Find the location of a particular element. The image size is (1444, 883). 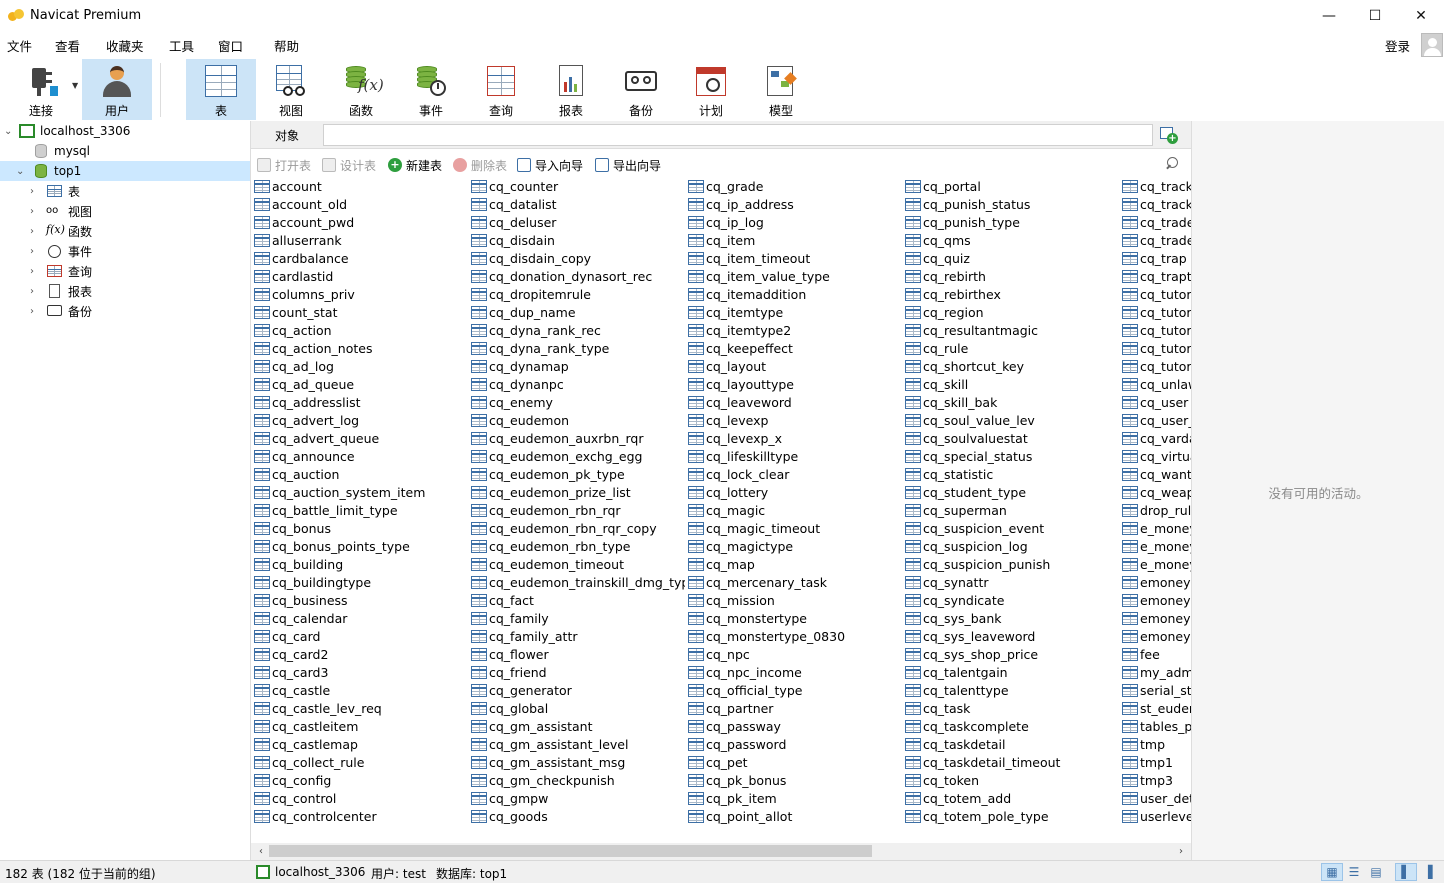

table-item: cq_generator is located at coordinates (576, 690).